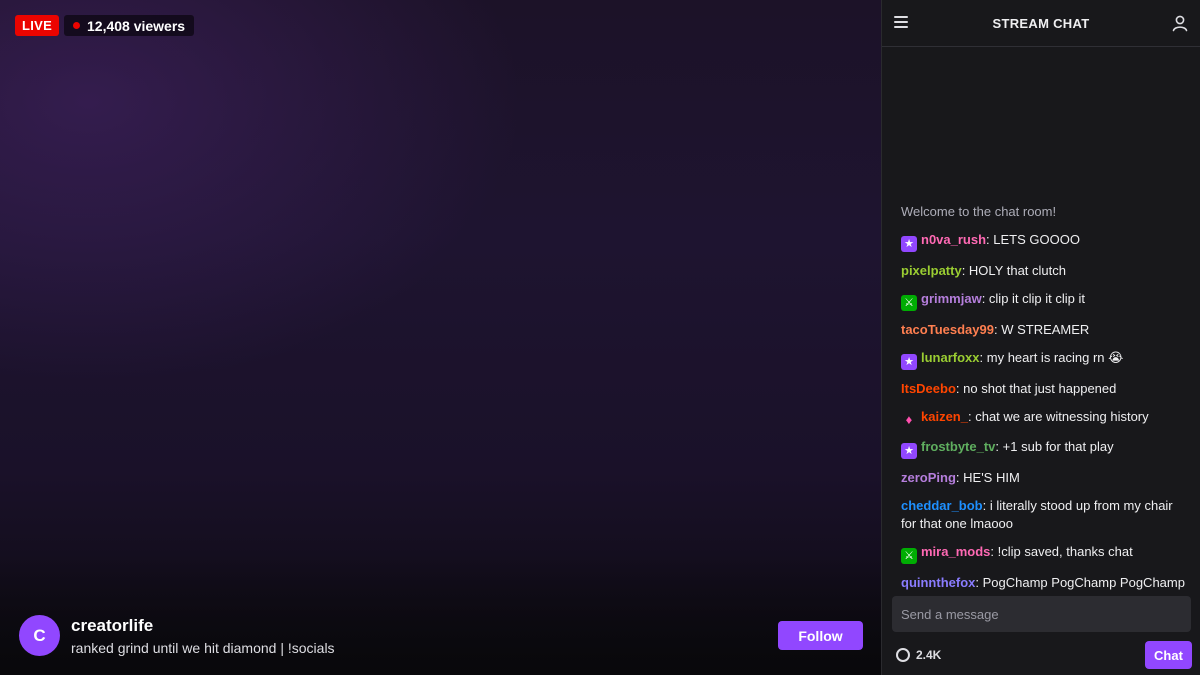  I want to click on user-icon, so click(1180, 23).